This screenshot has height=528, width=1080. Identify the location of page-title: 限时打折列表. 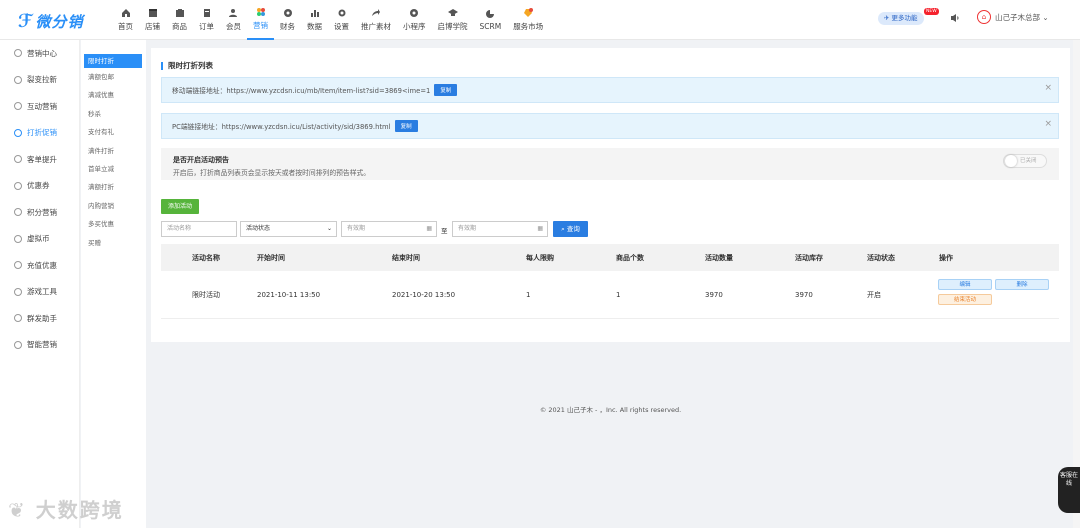
(187, 66).